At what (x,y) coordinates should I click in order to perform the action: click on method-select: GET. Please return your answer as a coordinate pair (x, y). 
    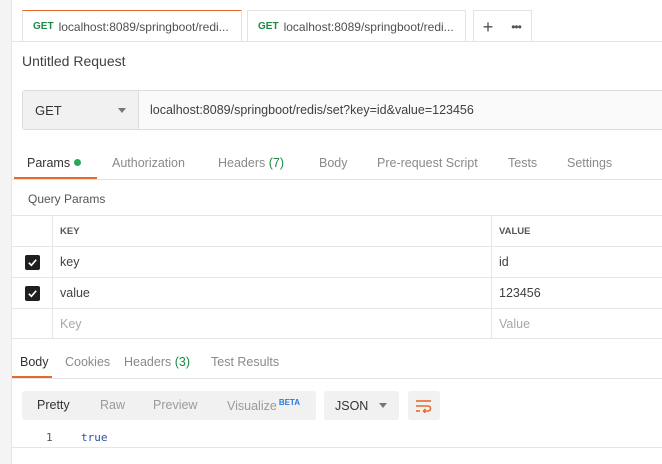
    Looking at the image, I should click on (81, 110).